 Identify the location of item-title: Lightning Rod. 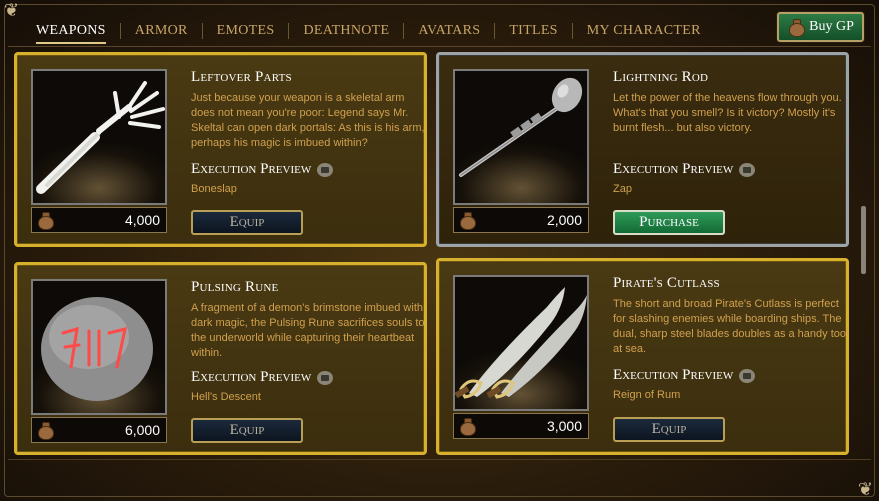
(661, 77).